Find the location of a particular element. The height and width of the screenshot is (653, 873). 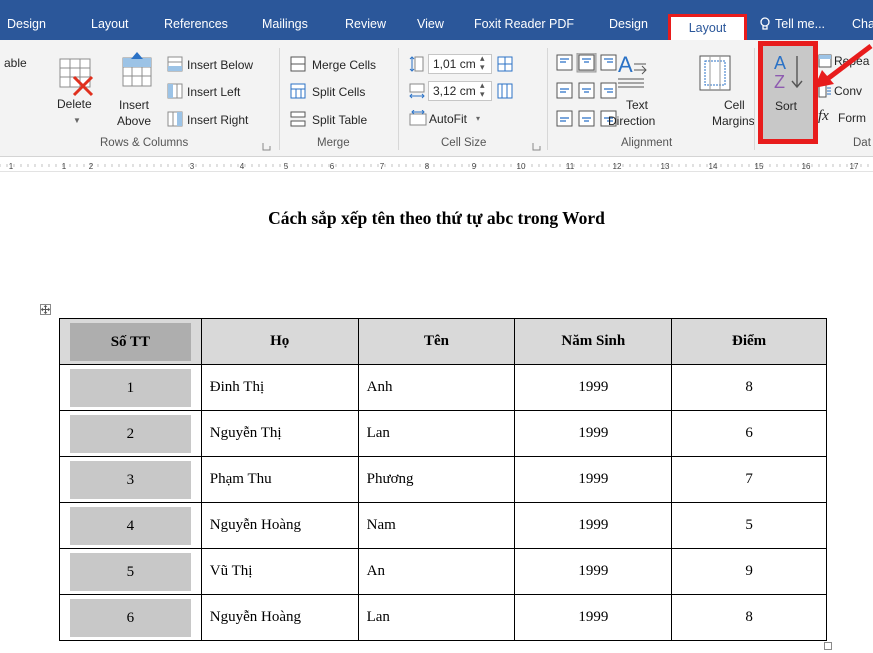

delete-button: Delete ▼ is located at coordinates (78, 95).